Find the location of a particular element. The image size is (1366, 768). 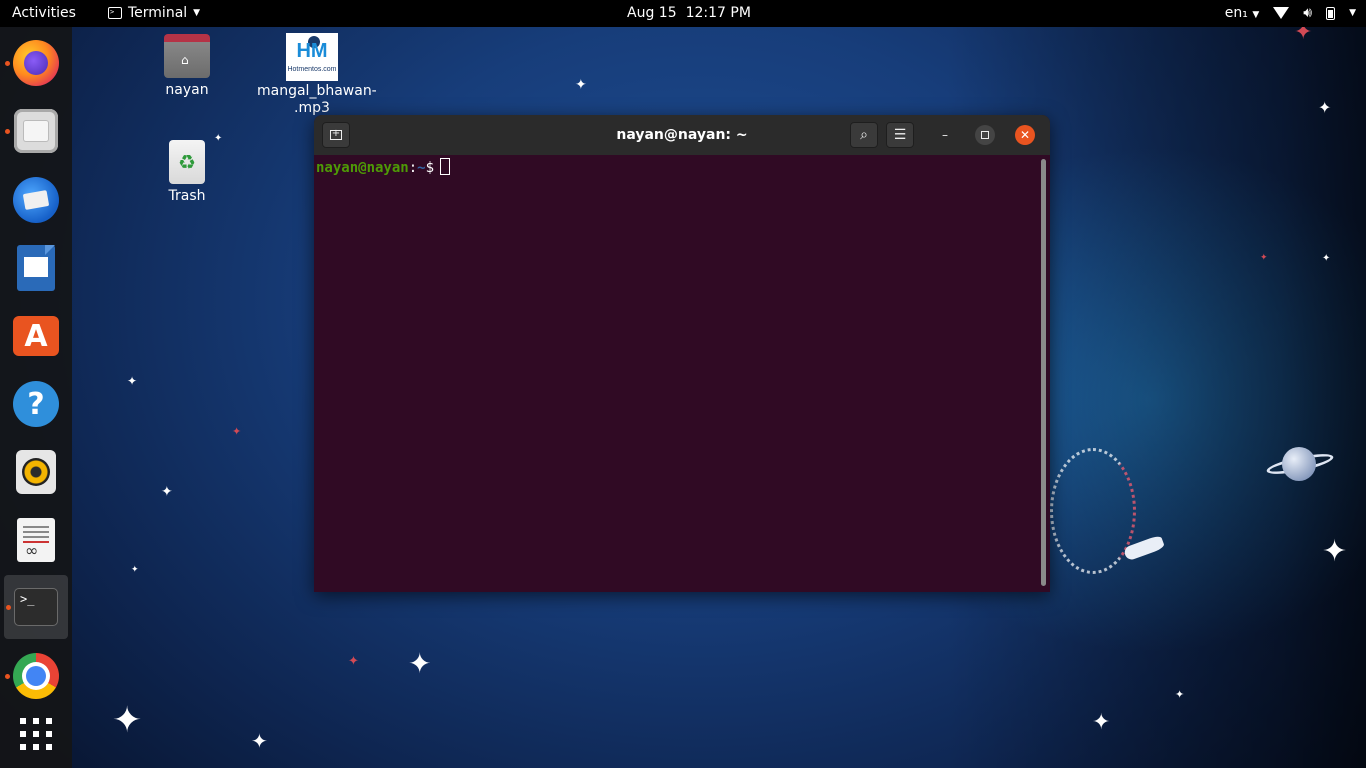

reader-icon is located at coordinates (36, 540).